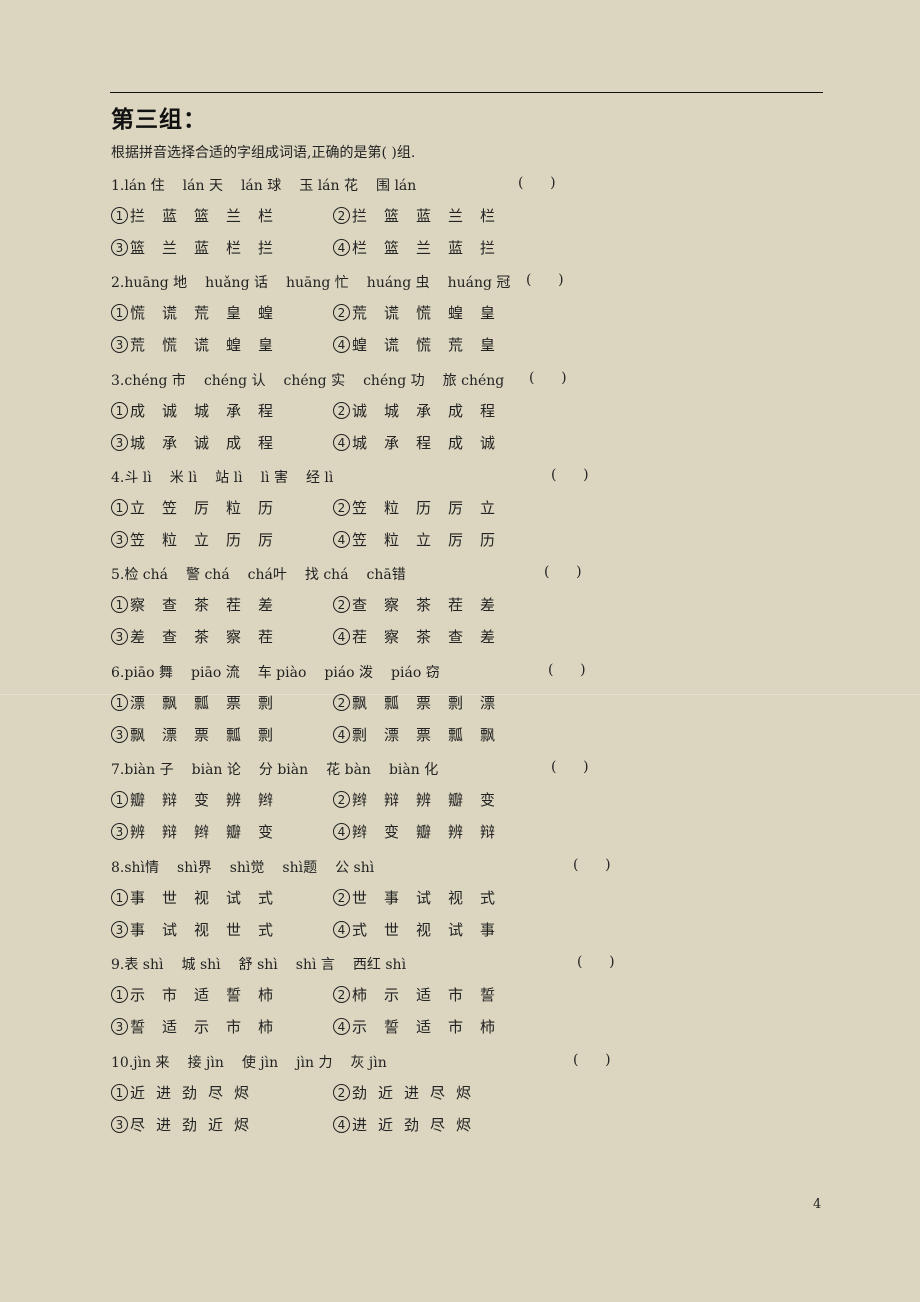  I want to click on option-char: 示, so click(360, 1027).